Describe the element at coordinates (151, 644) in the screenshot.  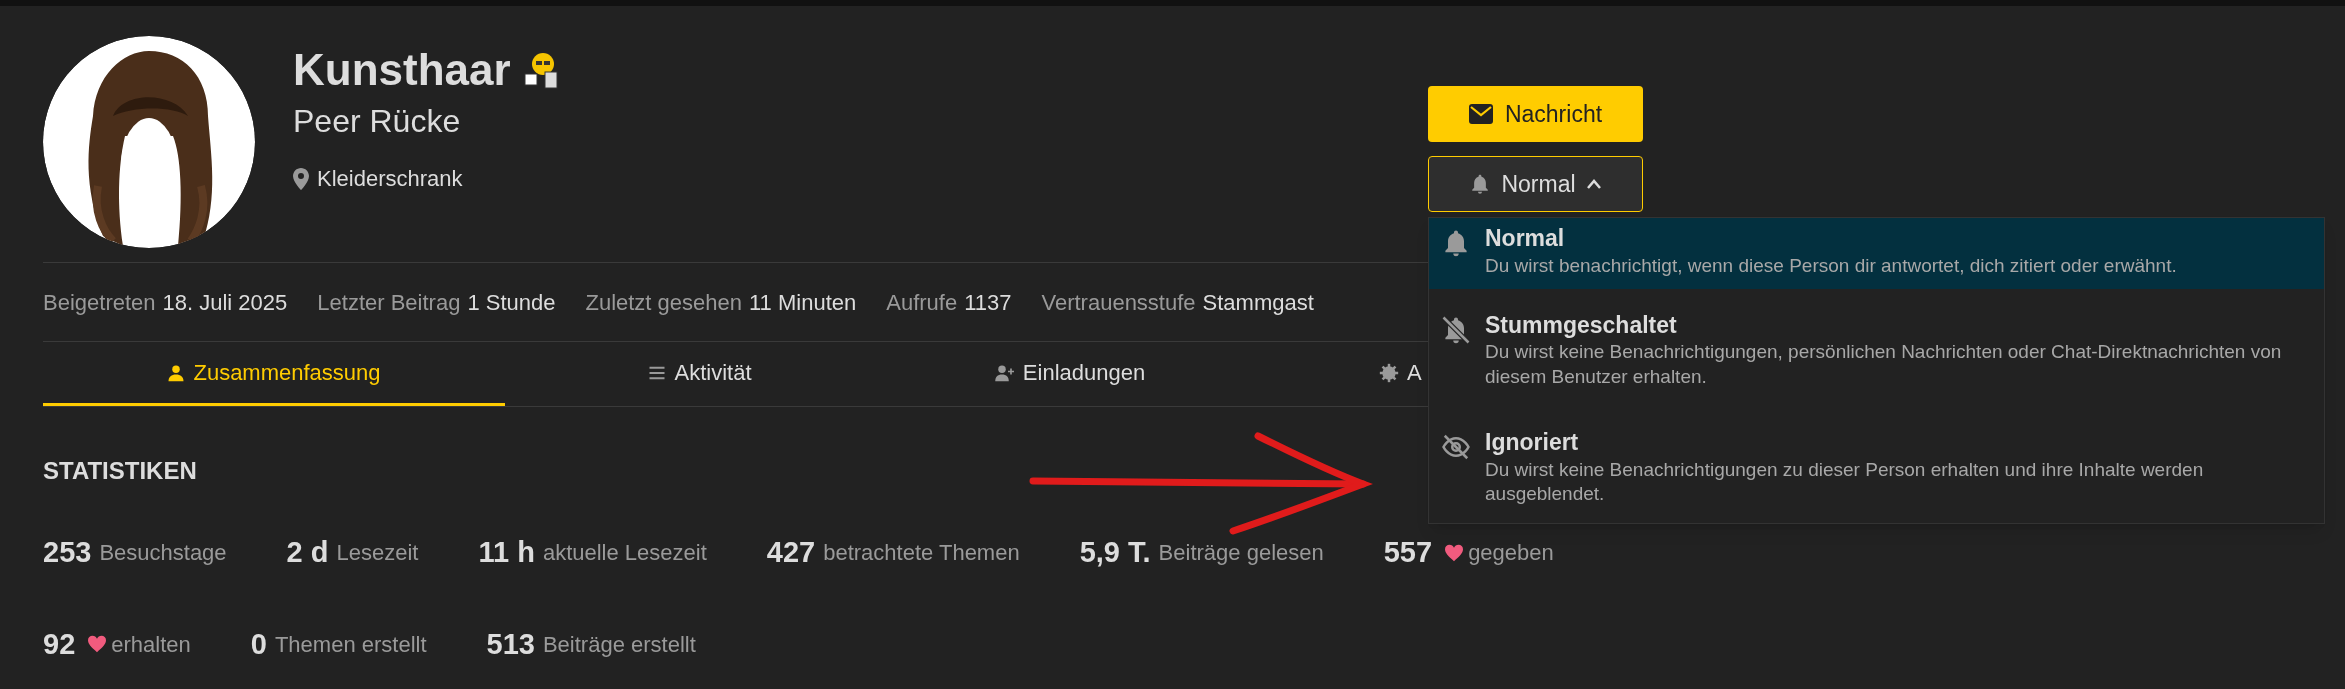
I see `stat-label: erhalten` at that location.